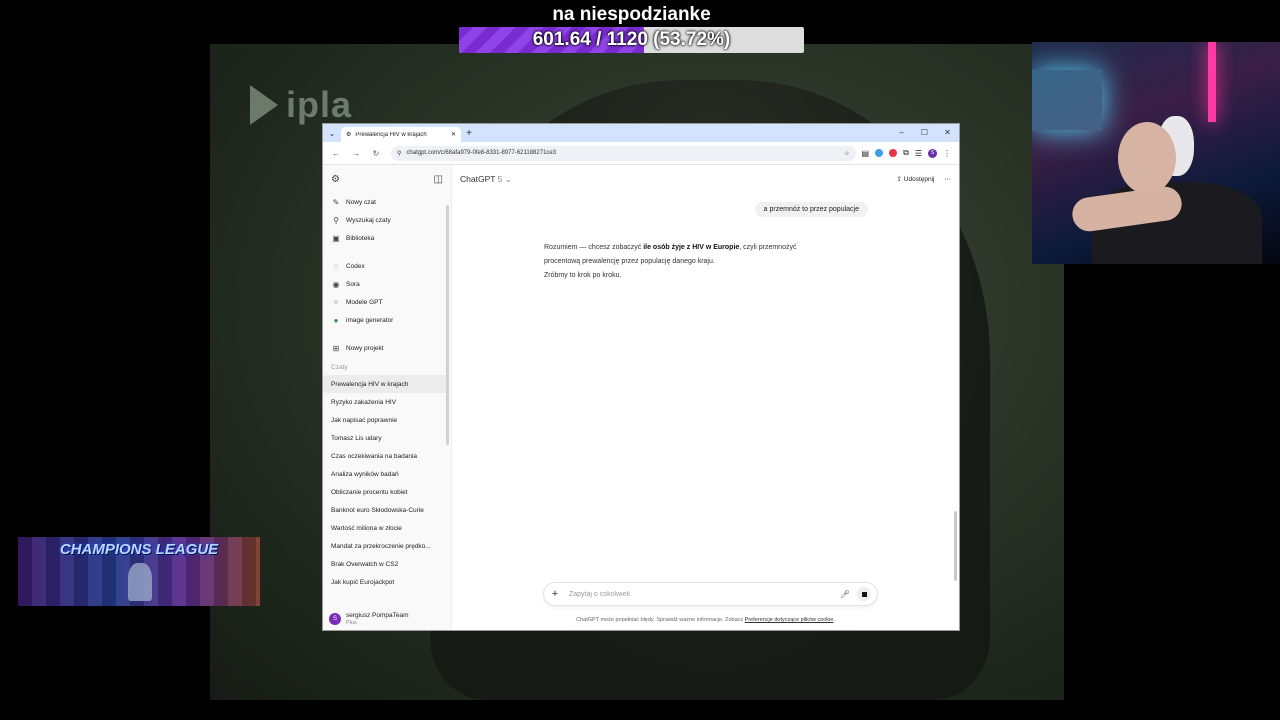 Image resolution: width=1280 pixels, height=720 pixels. I want to click on window-controls: – ☐ ✕, so click(924, 133).